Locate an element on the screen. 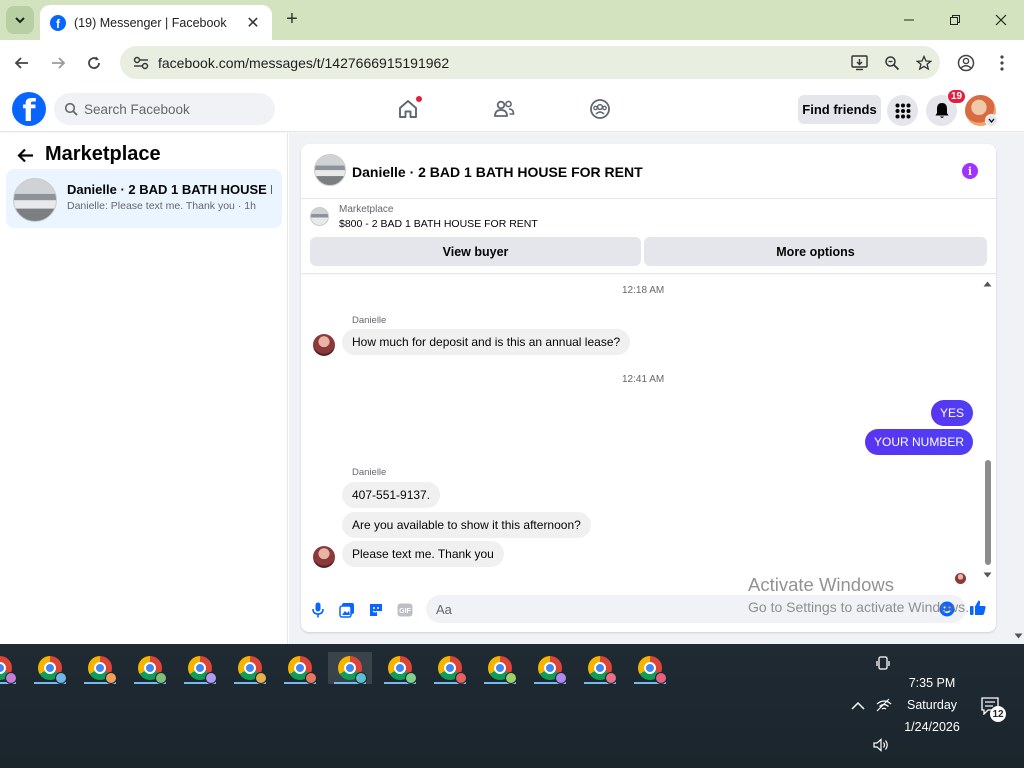 The width and height of the screenshot is (1024, 768). timestamp: 12:41 AM is located at coordinates (643, 379).